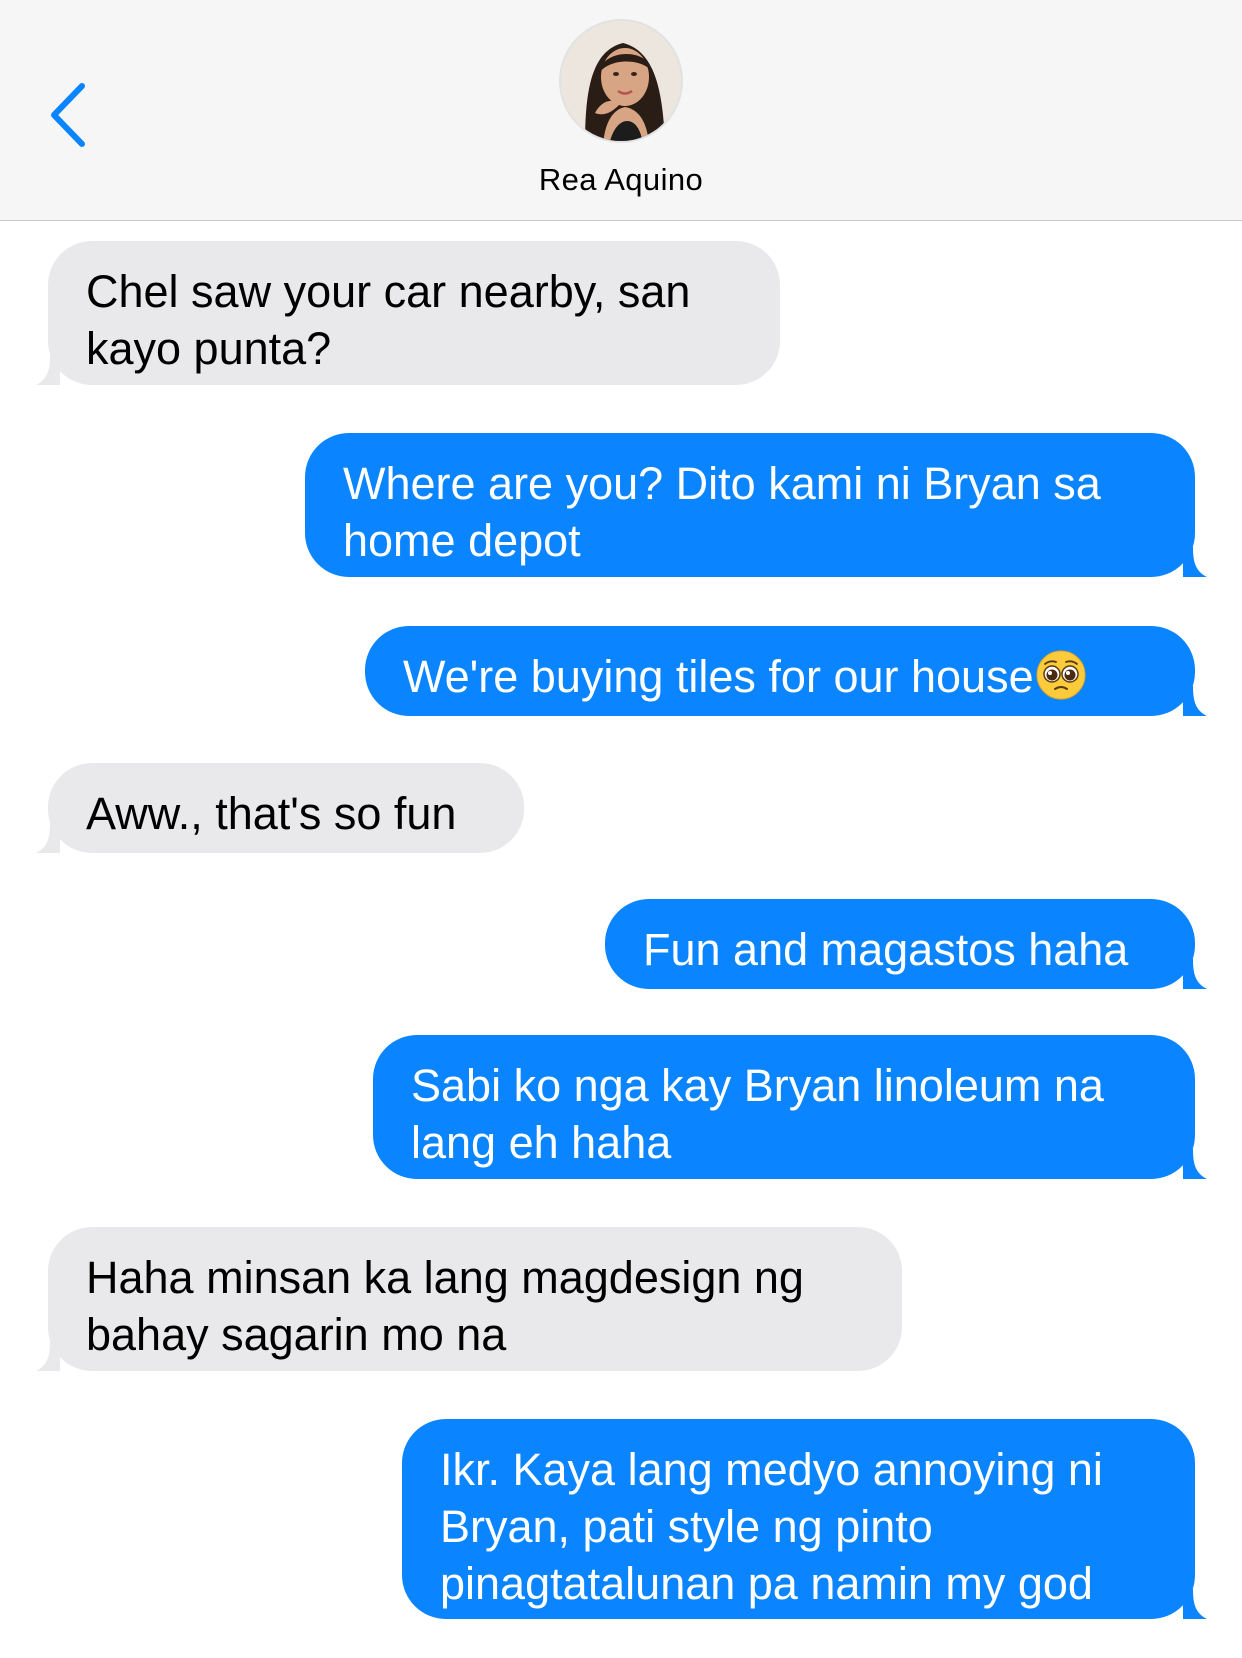  I want to click on message-bubble-outgoing: Fun and magastos haha, so click(906, 944).